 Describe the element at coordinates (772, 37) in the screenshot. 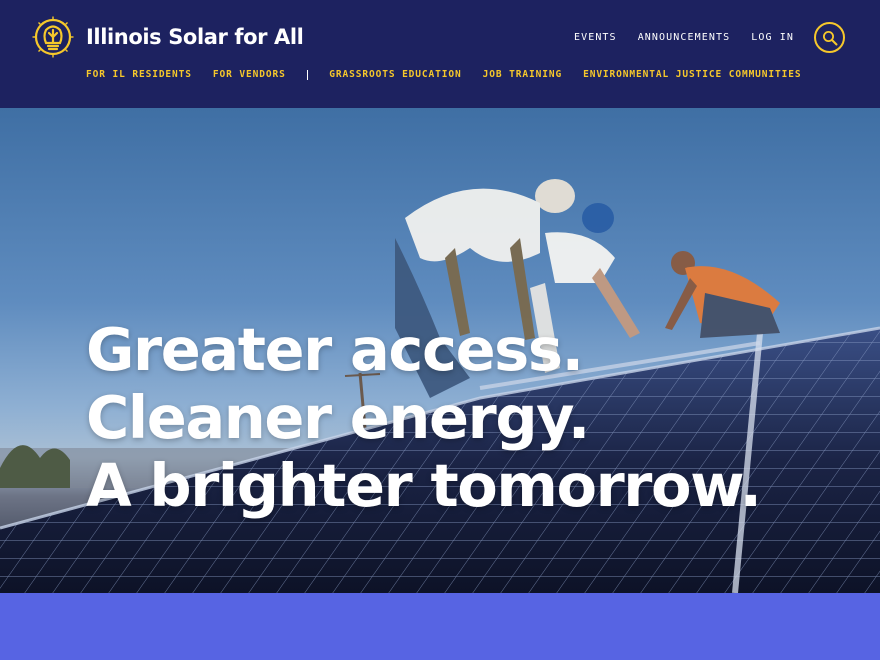

I see `nav-log-in: LOG IN` at that location.